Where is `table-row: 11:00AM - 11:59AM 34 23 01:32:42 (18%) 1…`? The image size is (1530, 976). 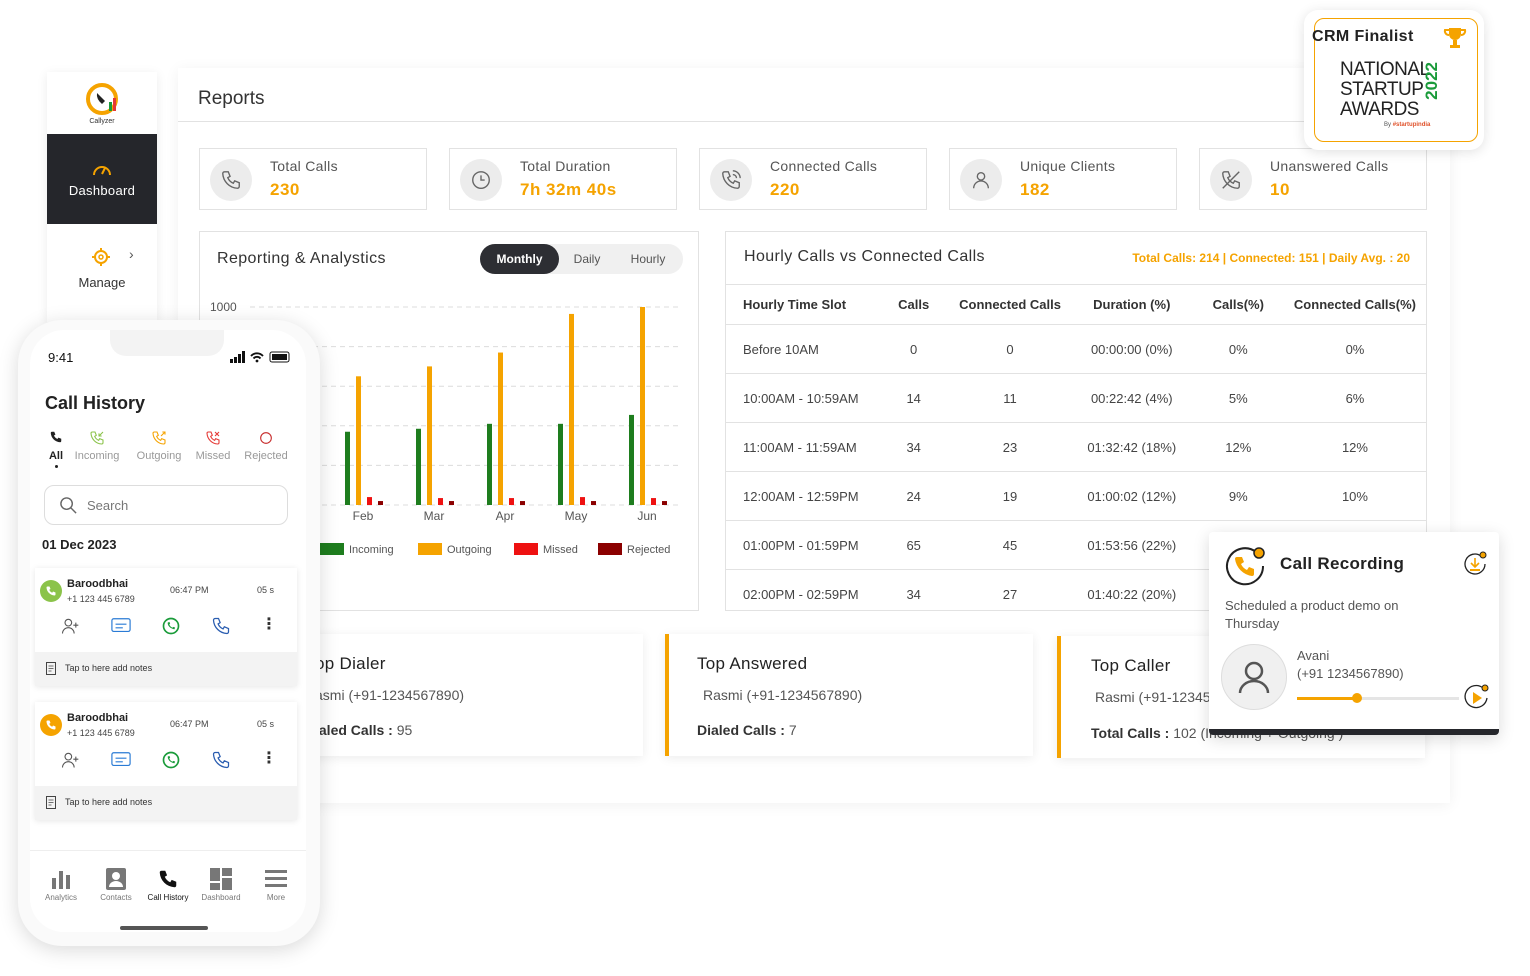
table-row: 11:00AM - 11:59AM 34 23 01:32:42 (18%) 1… is located at coordinates (1076, 447).